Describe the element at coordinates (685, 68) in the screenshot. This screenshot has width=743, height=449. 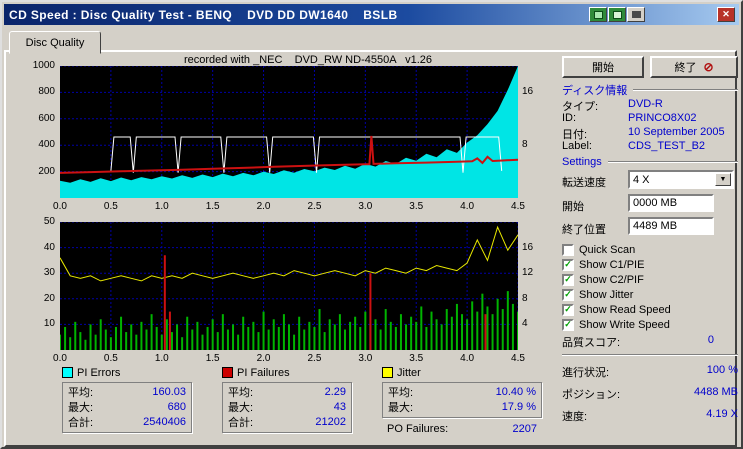
I see `stop-button-label: 終了` at that location.